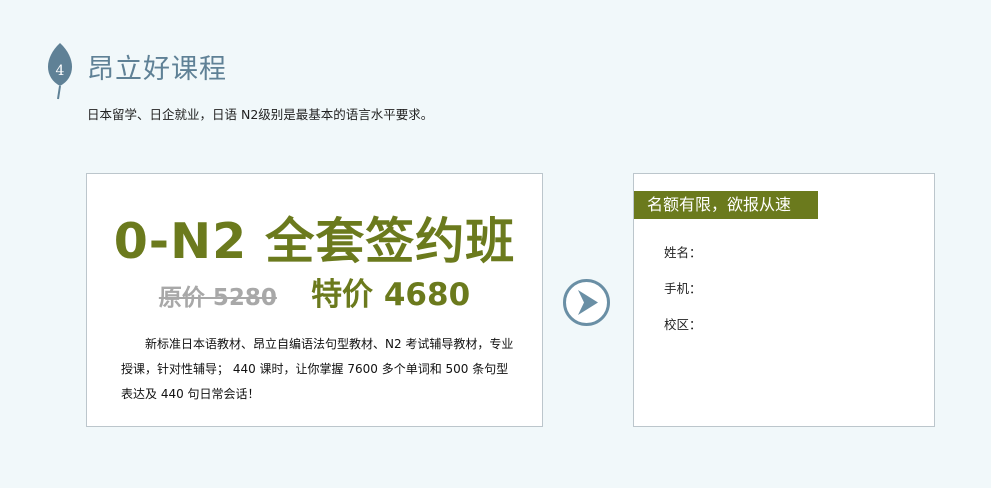 The width and height of the screenshot is (991, 488). Describe the element at coordinates (683, 288) in the screenshot. I see `phone-label: 手机：` at that location.